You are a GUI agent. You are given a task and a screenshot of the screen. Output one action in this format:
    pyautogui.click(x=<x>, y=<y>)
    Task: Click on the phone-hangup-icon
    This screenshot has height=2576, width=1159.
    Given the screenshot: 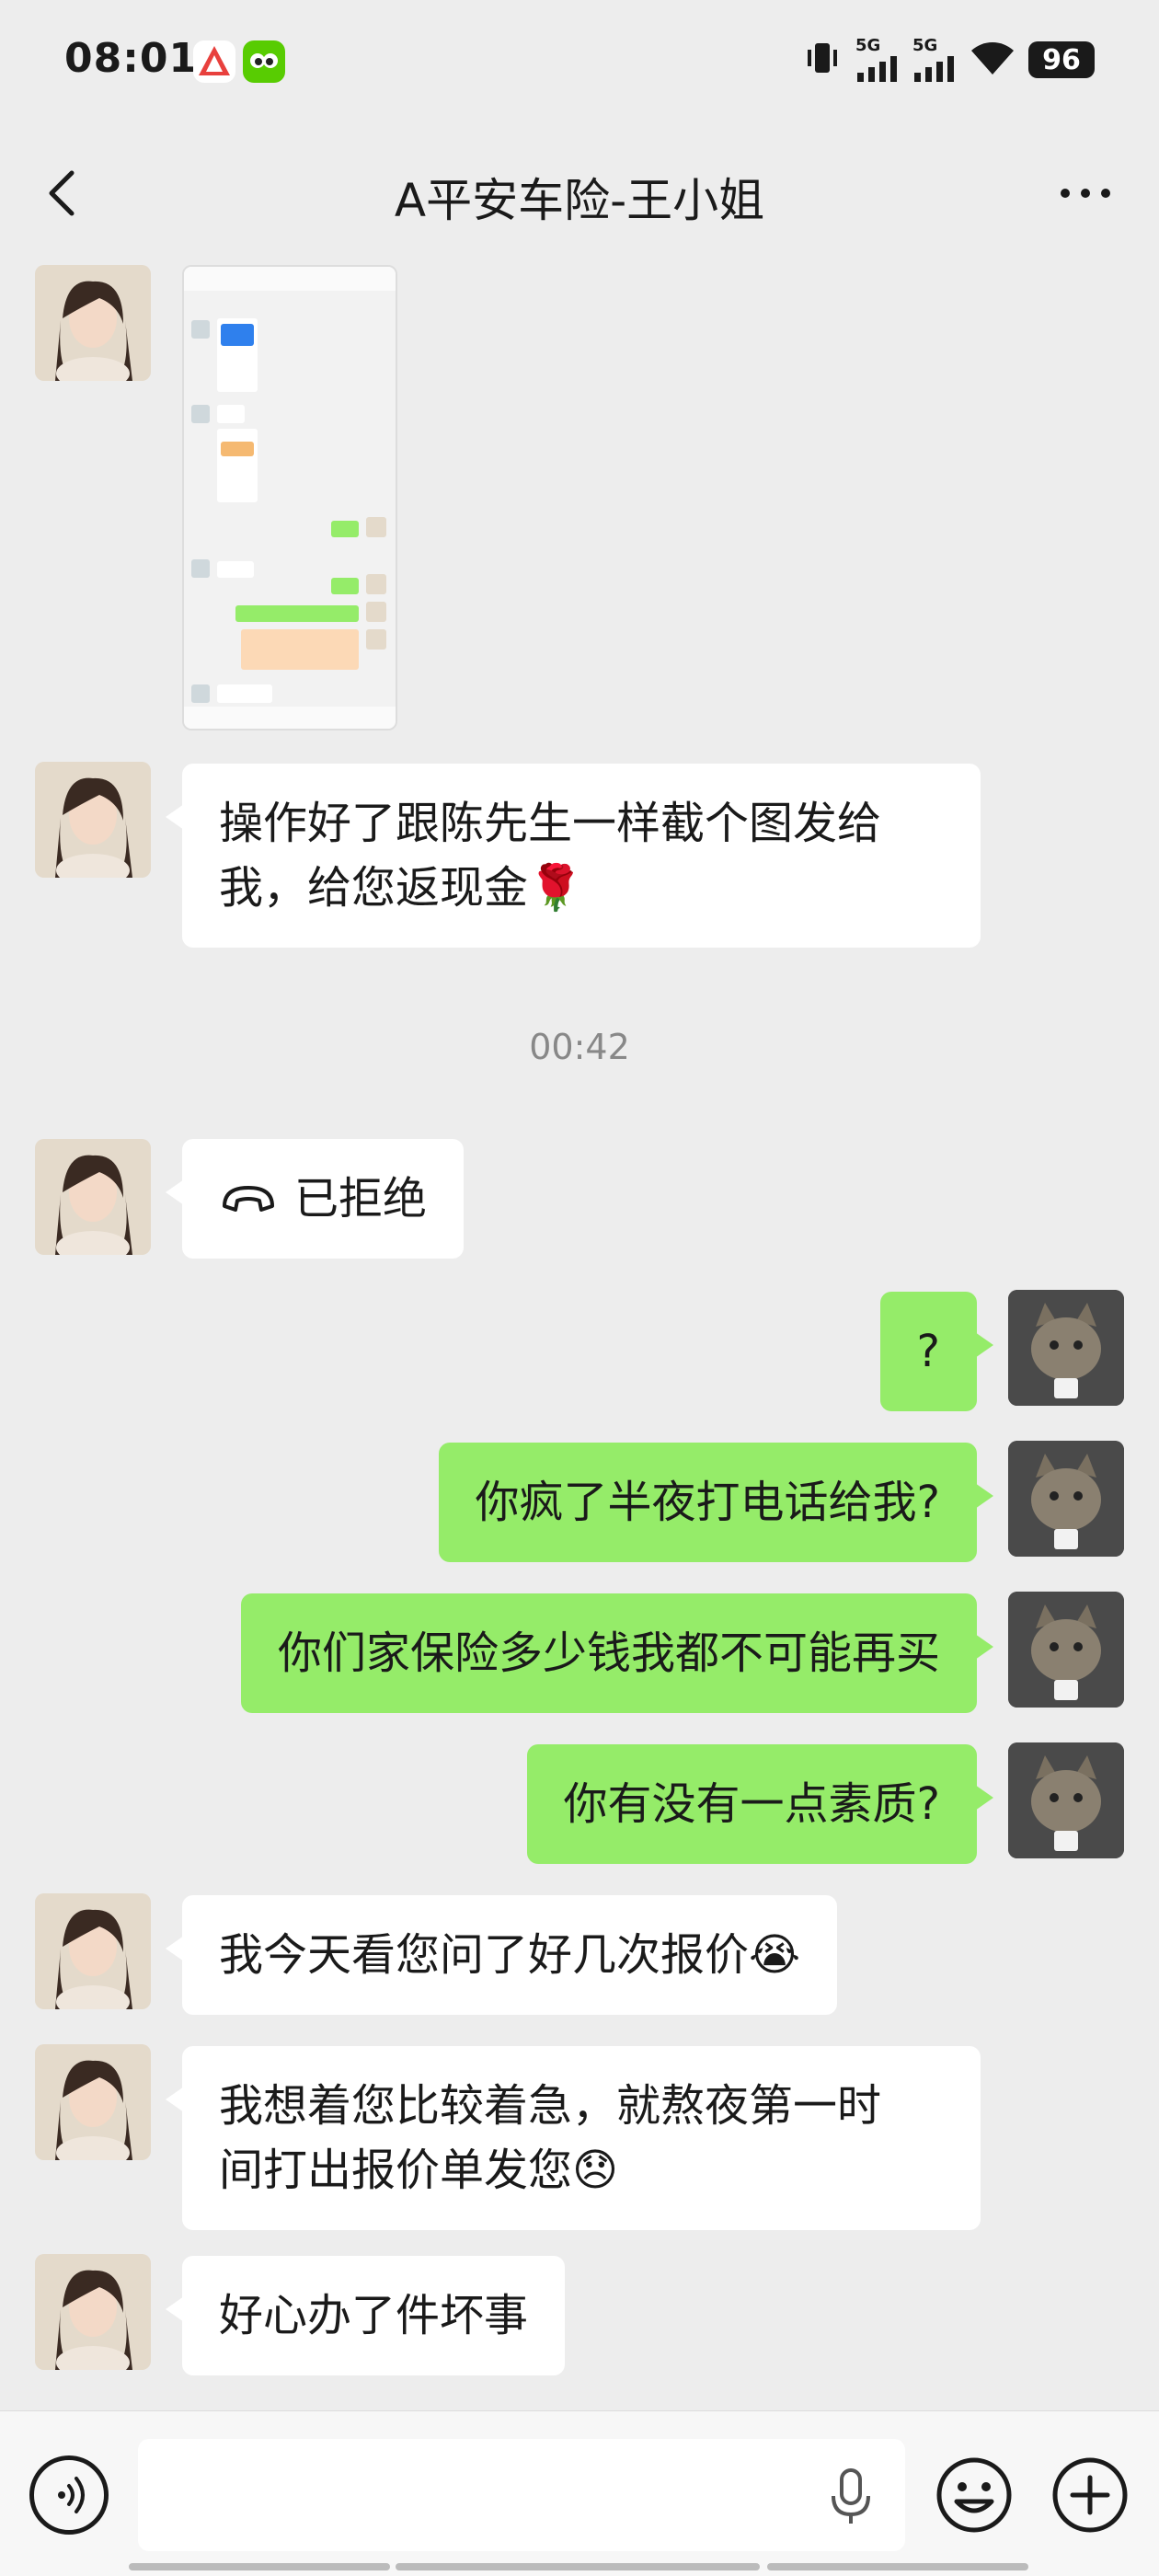 What is the action you would take?
    pyautogui.click(x=248, y=1199)
    